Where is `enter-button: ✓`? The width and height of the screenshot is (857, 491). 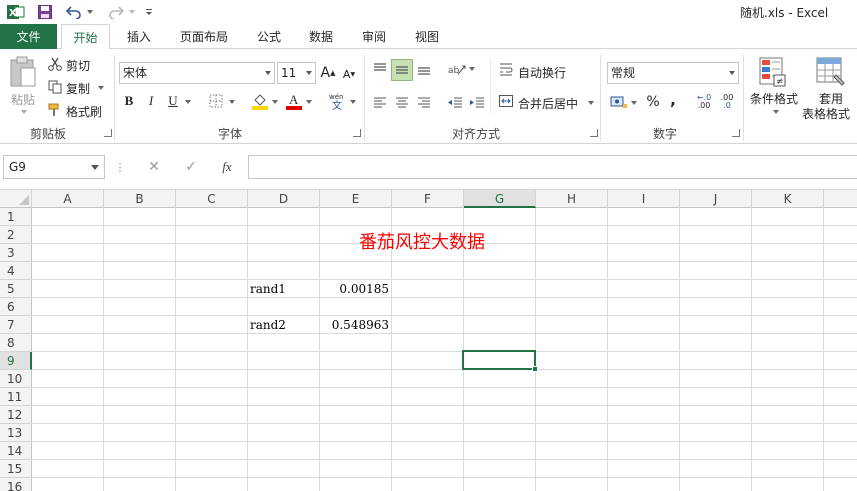
enter-button: ✓ is located at coordinates (191, 167).